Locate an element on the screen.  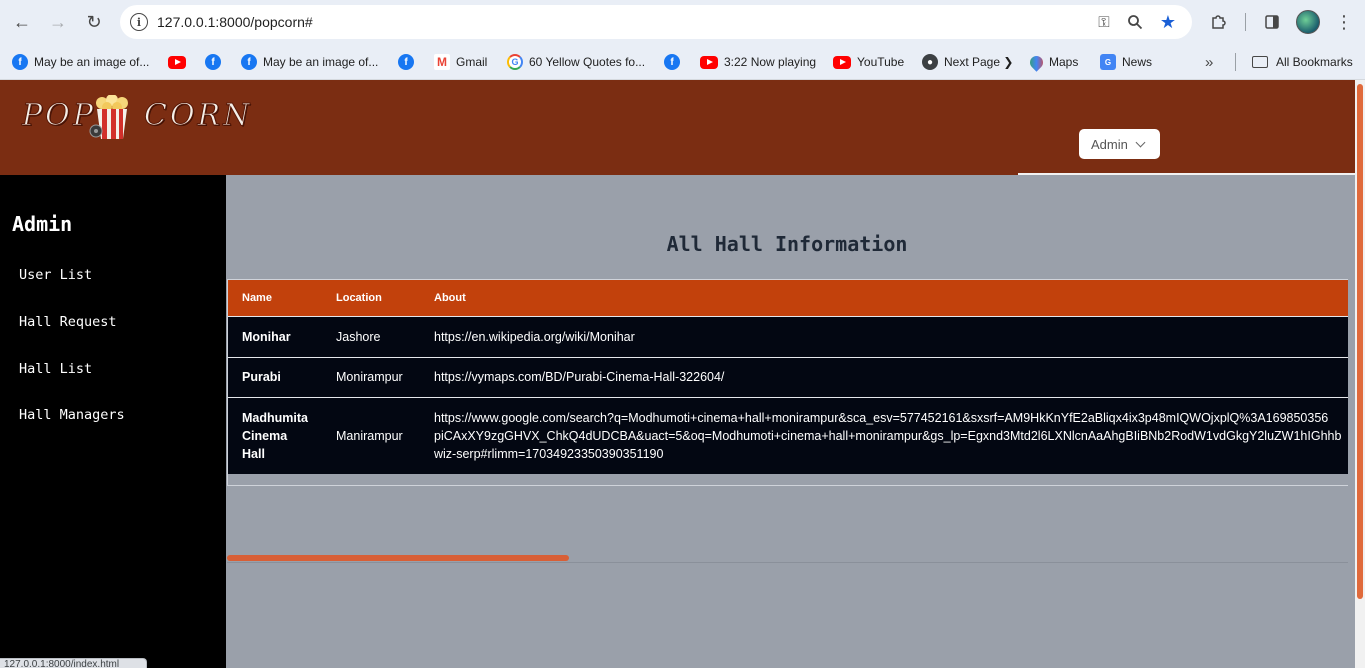
google-icon: G is located at coordinates (515, 62).